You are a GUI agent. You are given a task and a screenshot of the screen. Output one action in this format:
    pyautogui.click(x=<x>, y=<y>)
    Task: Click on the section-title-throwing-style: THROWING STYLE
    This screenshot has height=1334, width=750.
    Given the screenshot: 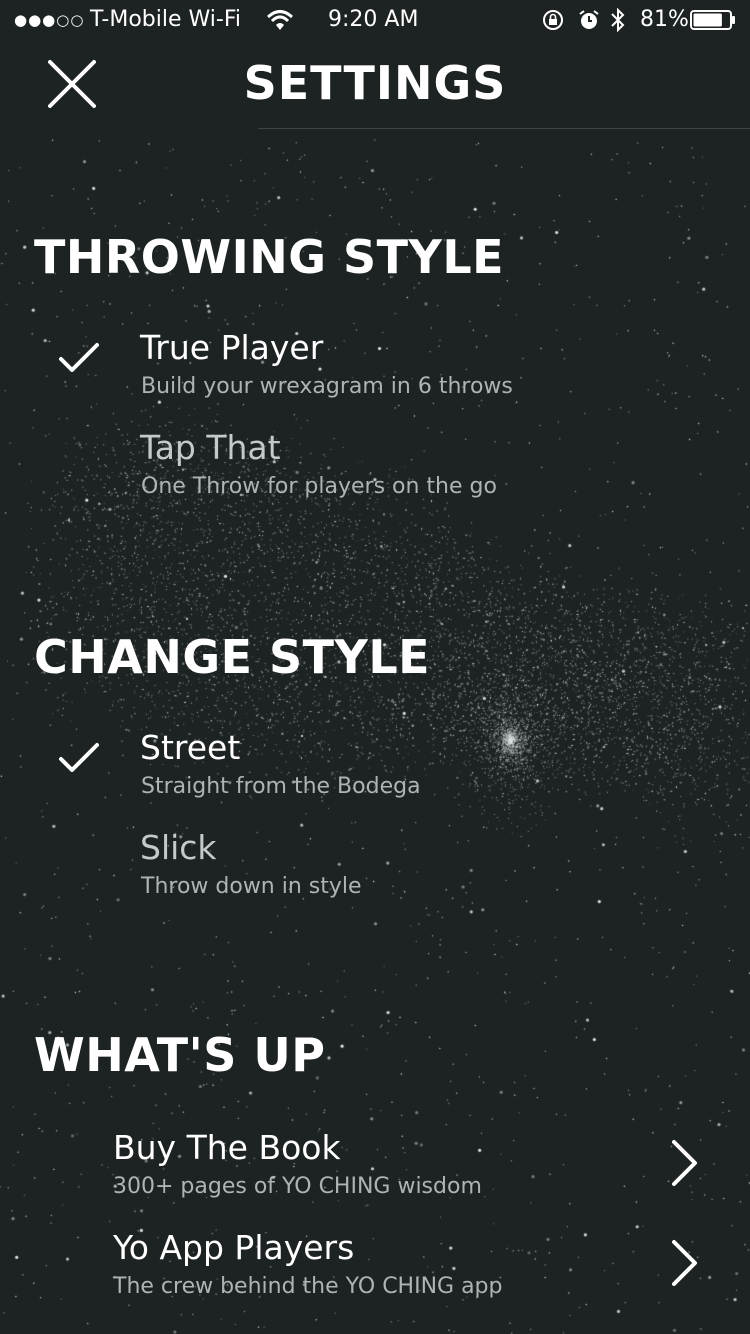 What is the action you would take?
    pyautogui.click(x=269, y=257)
    